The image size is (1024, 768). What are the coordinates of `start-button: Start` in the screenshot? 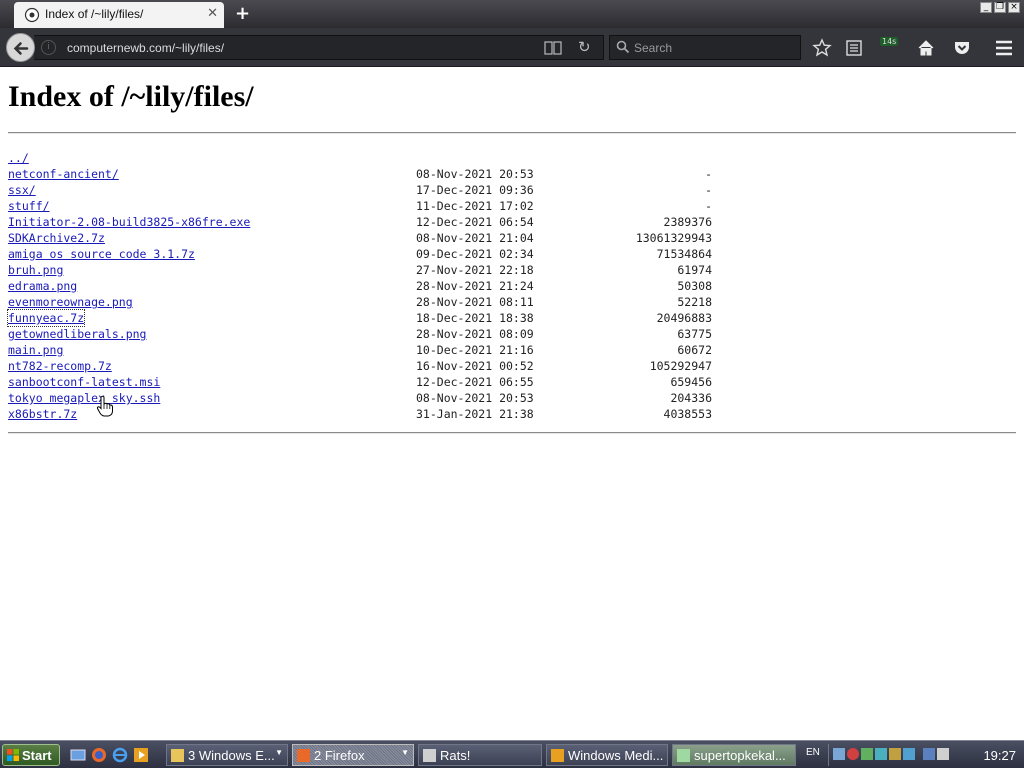 It's located at (31, 755).